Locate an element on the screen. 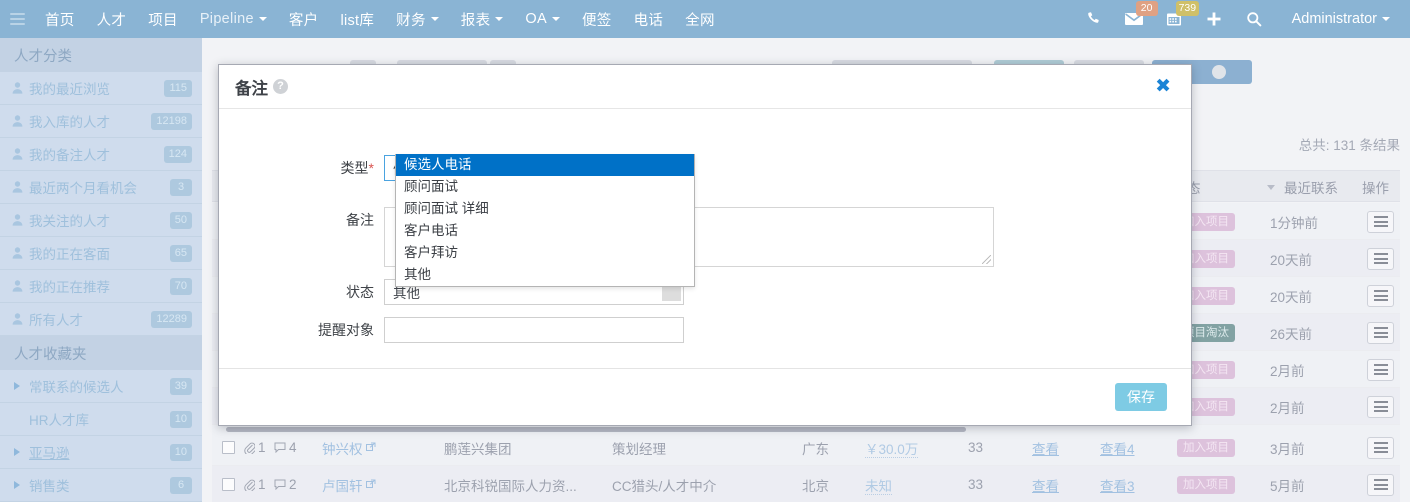  nav-item-reports: 报表 is located at coordinates (482, 19).